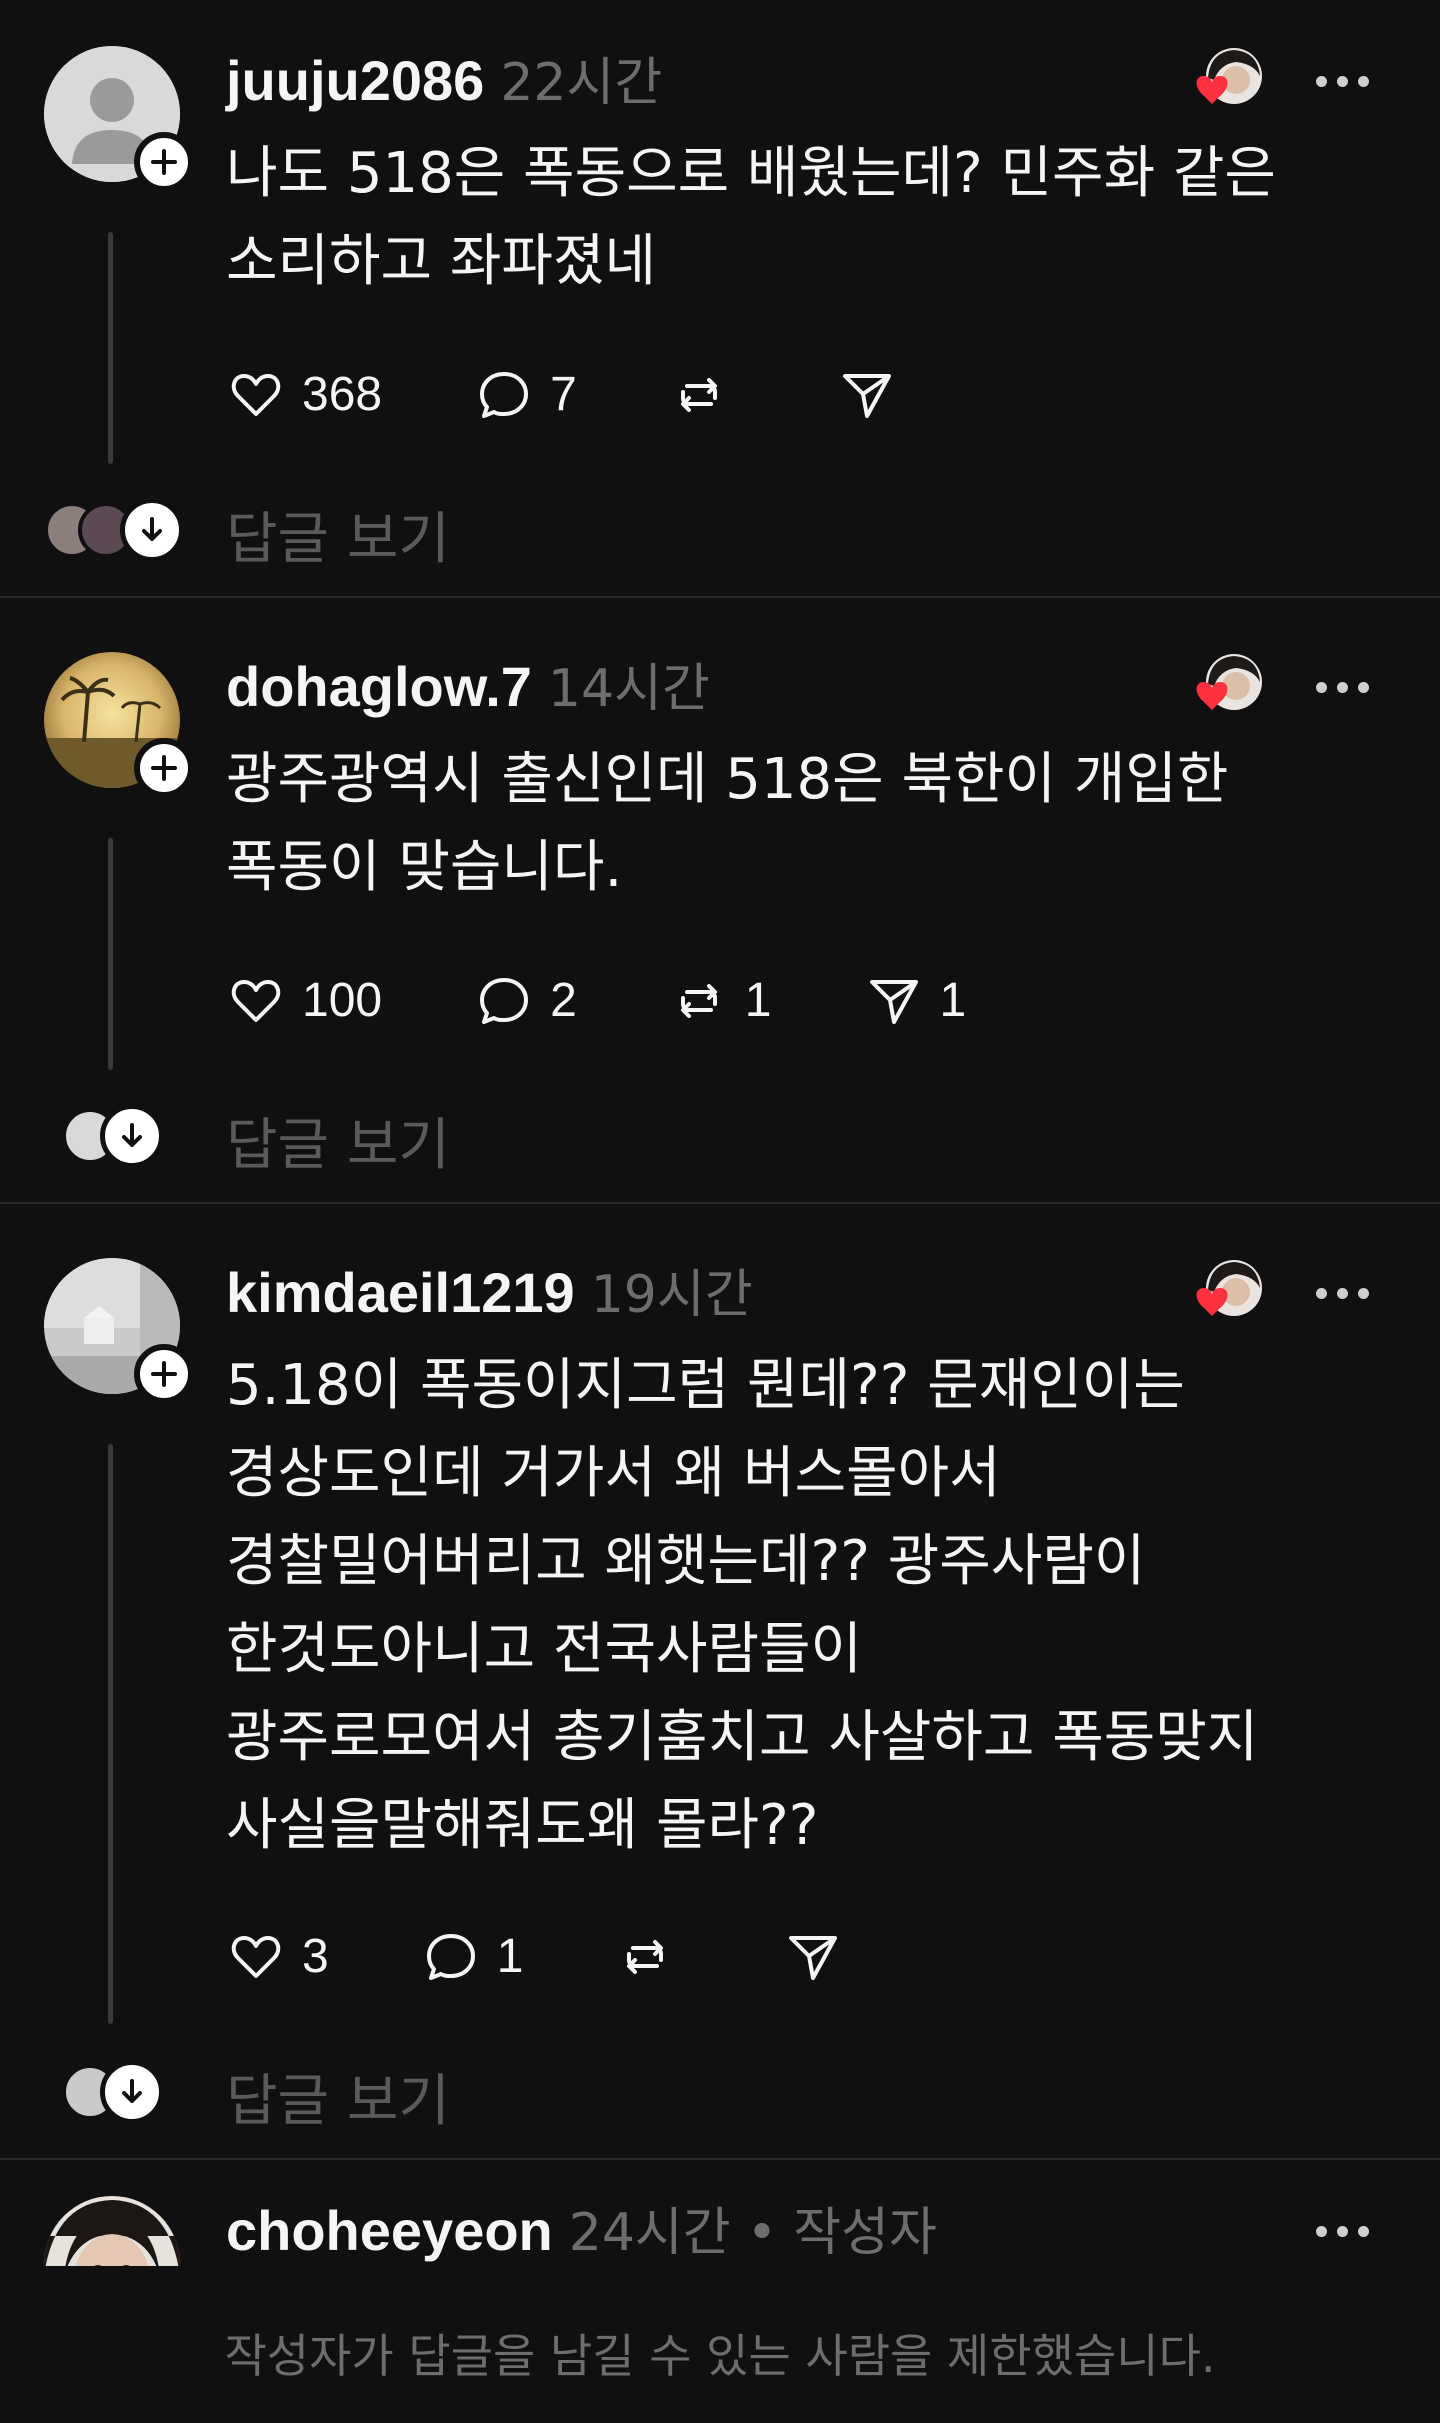 The height and width of the screenshot is (2423, 1440). I want to click on post-line: 폭동이 맞습니다., so click(424, 867).